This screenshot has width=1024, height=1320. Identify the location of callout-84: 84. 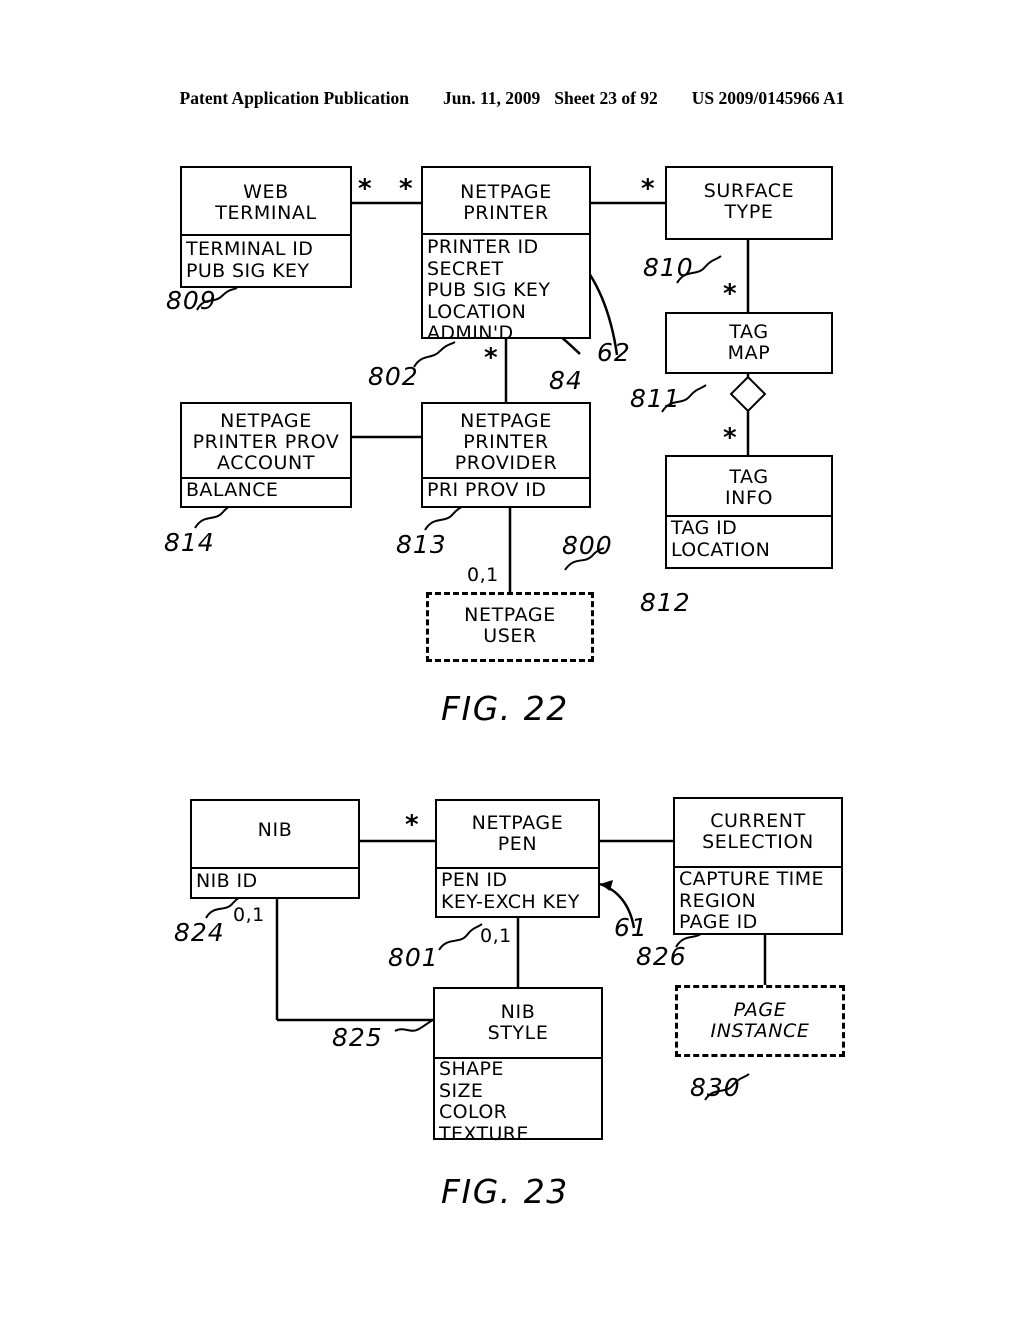
(566, 380).